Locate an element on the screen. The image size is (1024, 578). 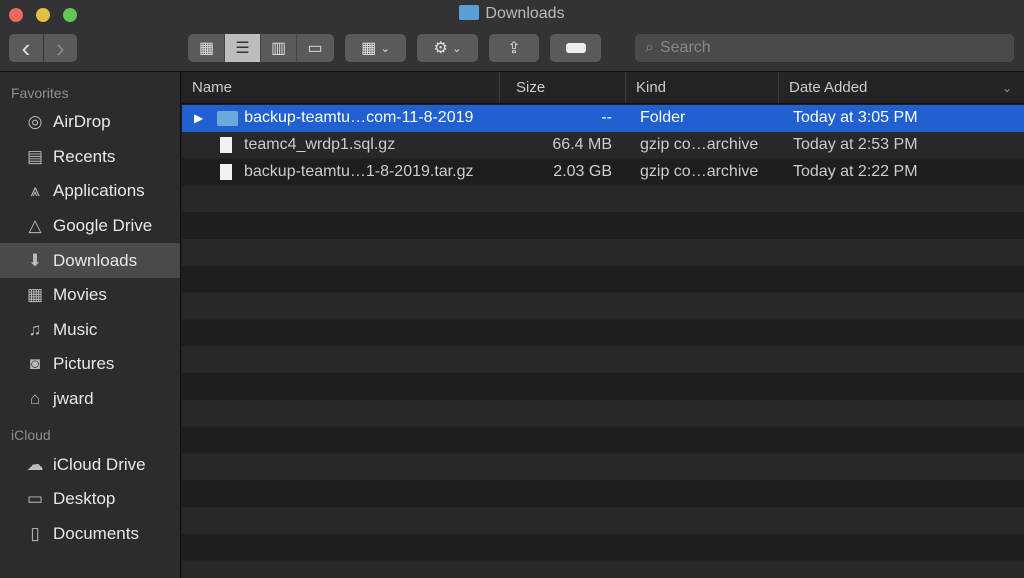
tag-button is located at coordinates (575, 48).